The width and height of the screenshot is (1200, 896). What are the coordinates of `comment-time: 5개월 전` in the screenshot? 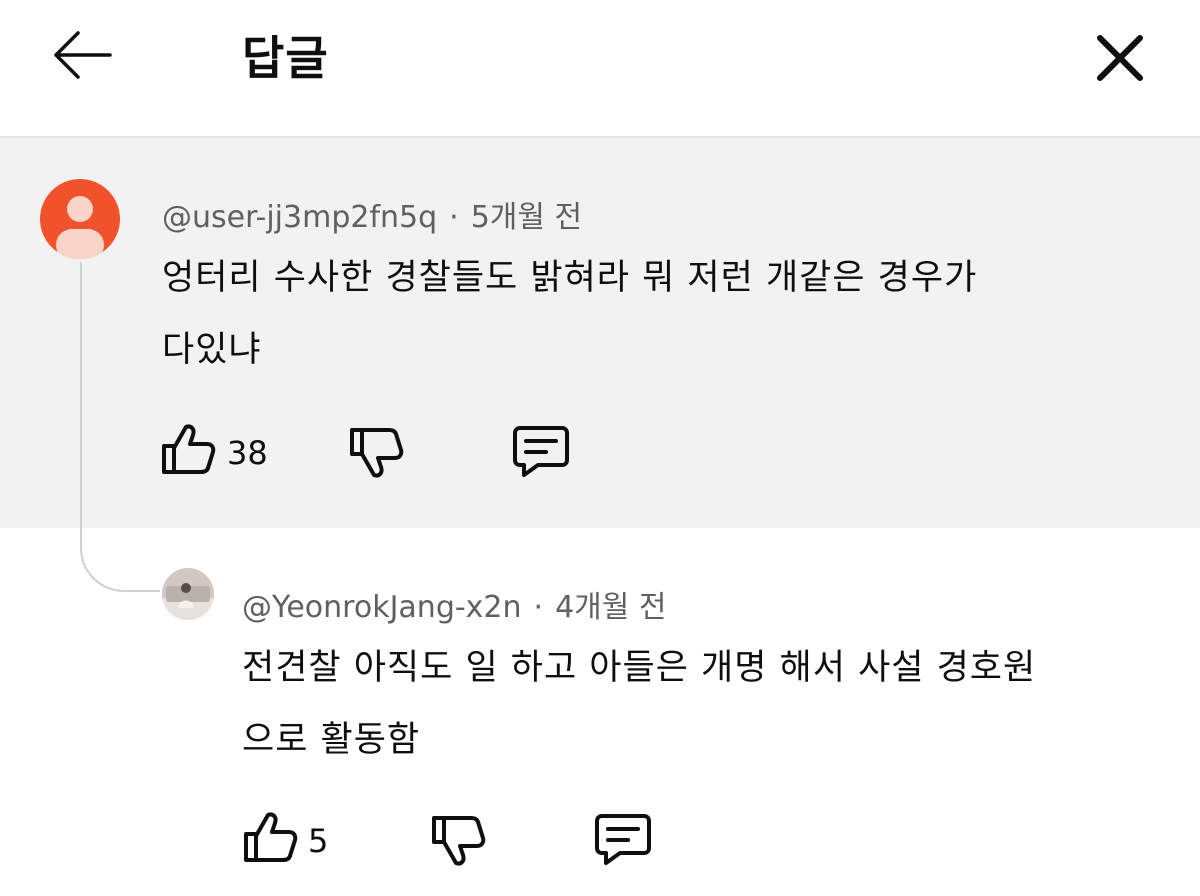 It's located at (526, 217).